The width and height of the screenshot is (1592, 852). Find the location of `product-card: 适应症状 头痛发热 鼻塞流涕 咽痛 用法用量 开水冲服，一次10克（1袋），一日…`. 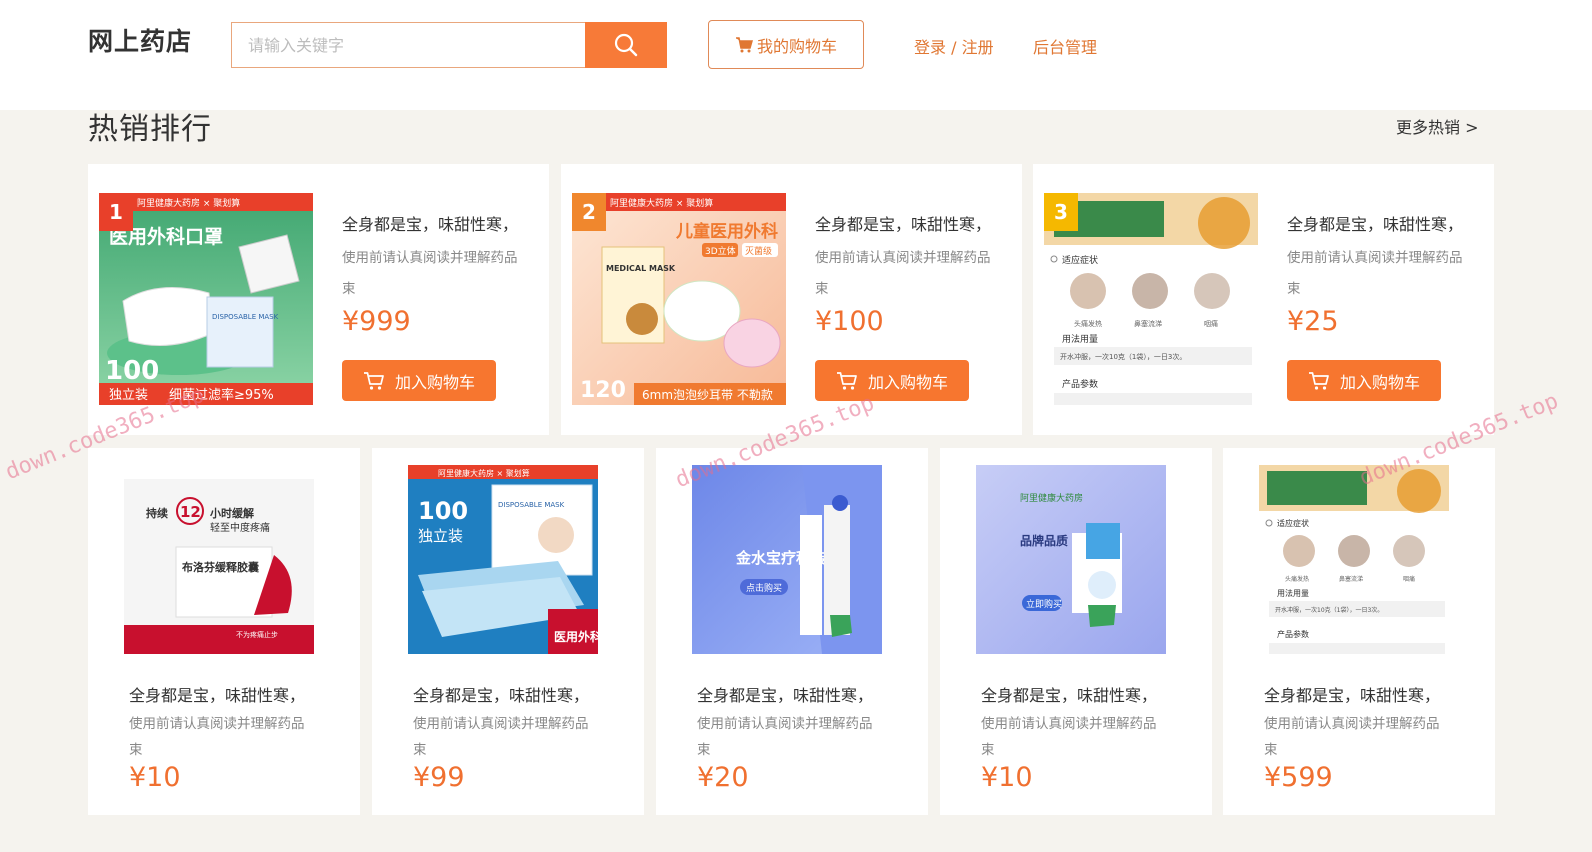

product-card: 适应症状 头痛发热 鼻塞流涕 咽痛 用法用量 开水冲服，一次10克（1袋），一日… is located at coordinates (1359, 631).